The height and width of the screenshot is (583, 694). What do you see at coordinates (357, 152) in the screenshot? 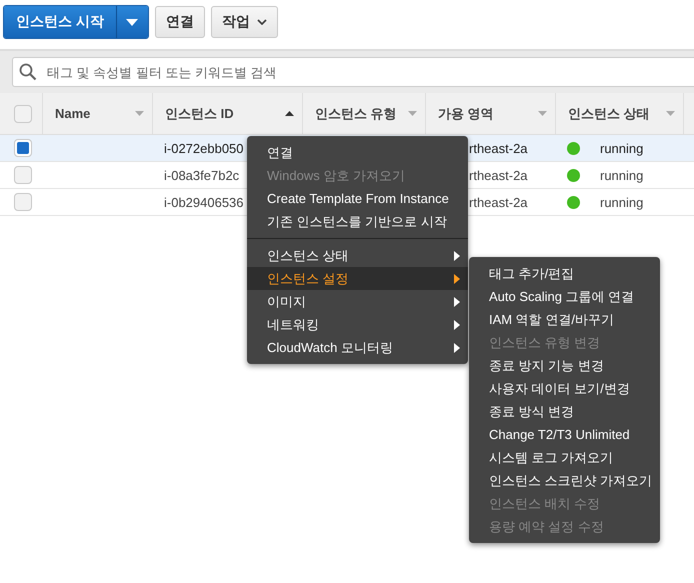
I see `menu-item: 연결` at bounding box center [357, 152].